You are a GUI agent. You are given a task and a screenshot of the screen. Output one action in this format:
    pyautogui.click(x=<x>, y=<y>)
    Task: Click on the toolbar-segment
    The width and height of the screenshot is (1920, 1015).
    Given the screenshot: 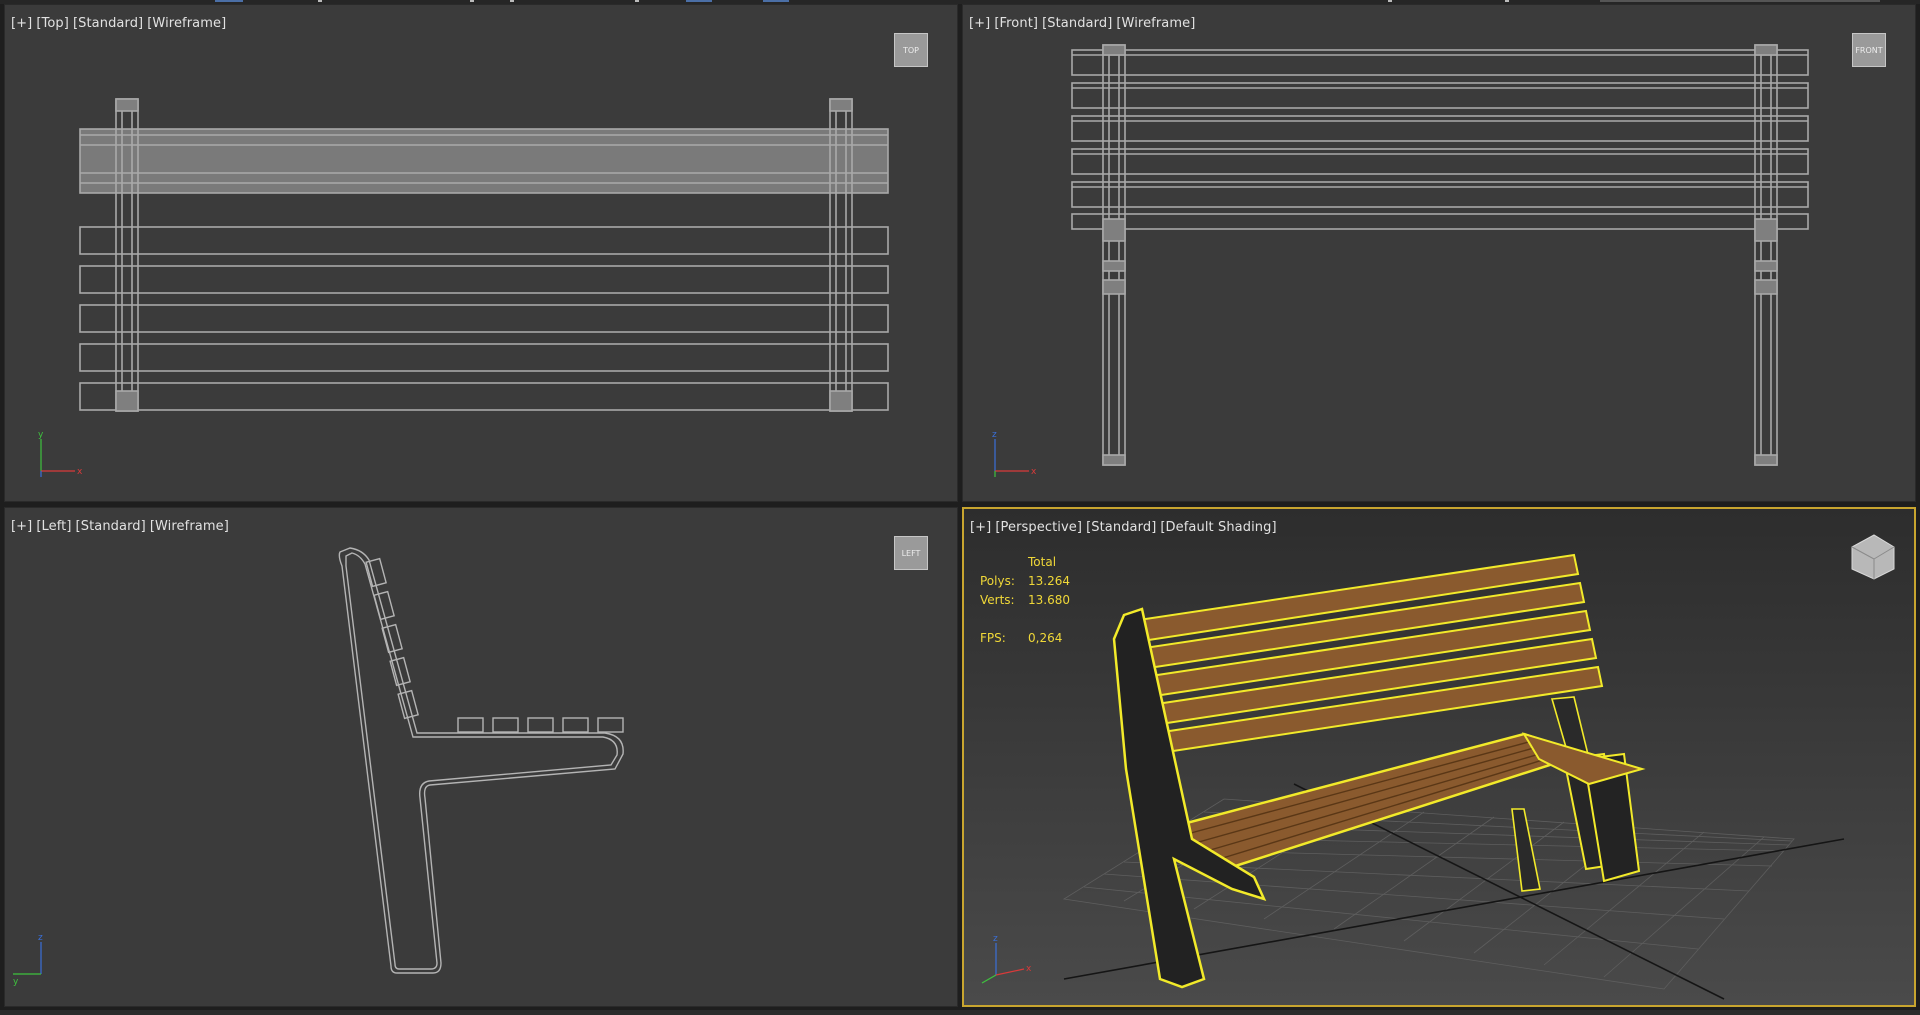 What is the action you would take?
    pyautogui.click(x=1740, y=1)
    